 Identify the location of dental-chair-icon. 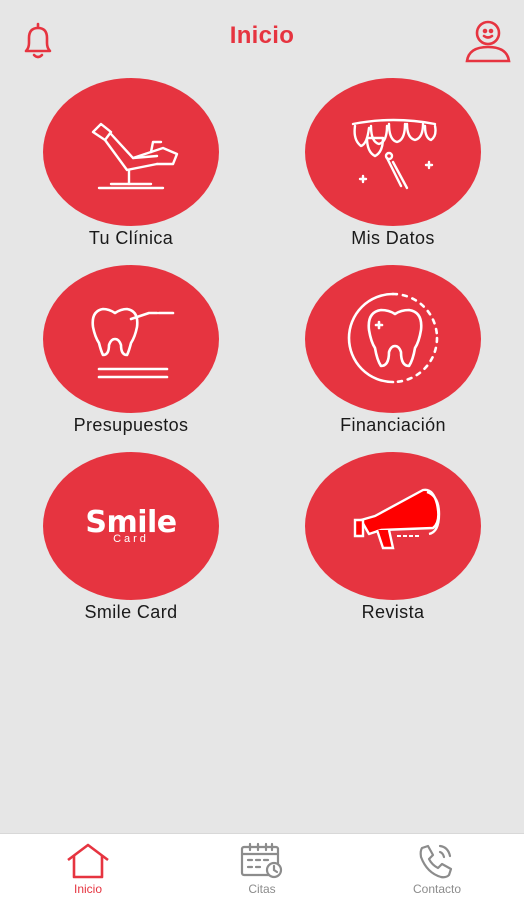
(131, 152).